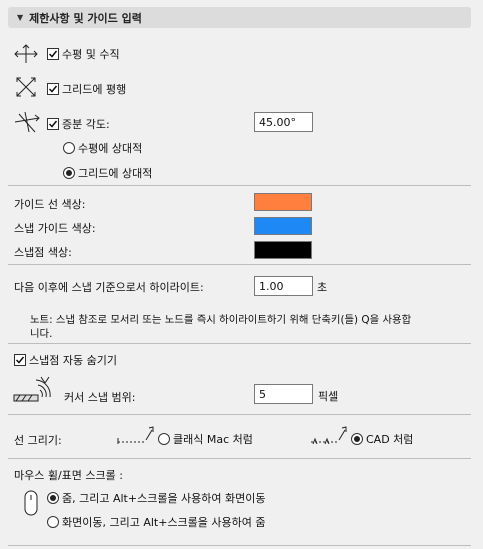 This screenshot has height=549, width=483. Describe the element at coordinates (322, 287) in the screenshot. I see `highlight-unit: 초` at that location.